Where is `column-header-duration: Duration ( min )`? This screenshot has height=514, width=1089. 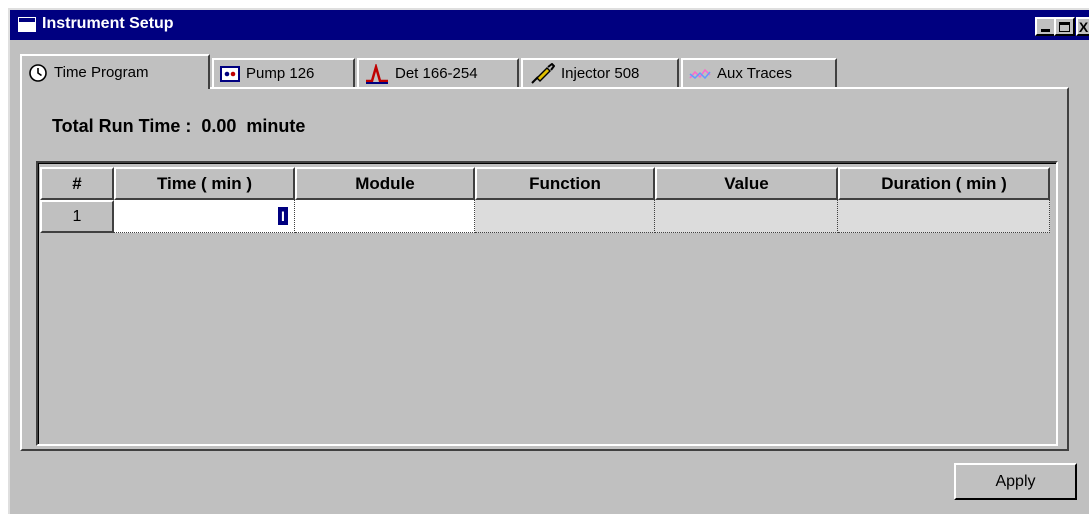
column-header-duration: Duration ( min ) is located at coordinates (944, 183).